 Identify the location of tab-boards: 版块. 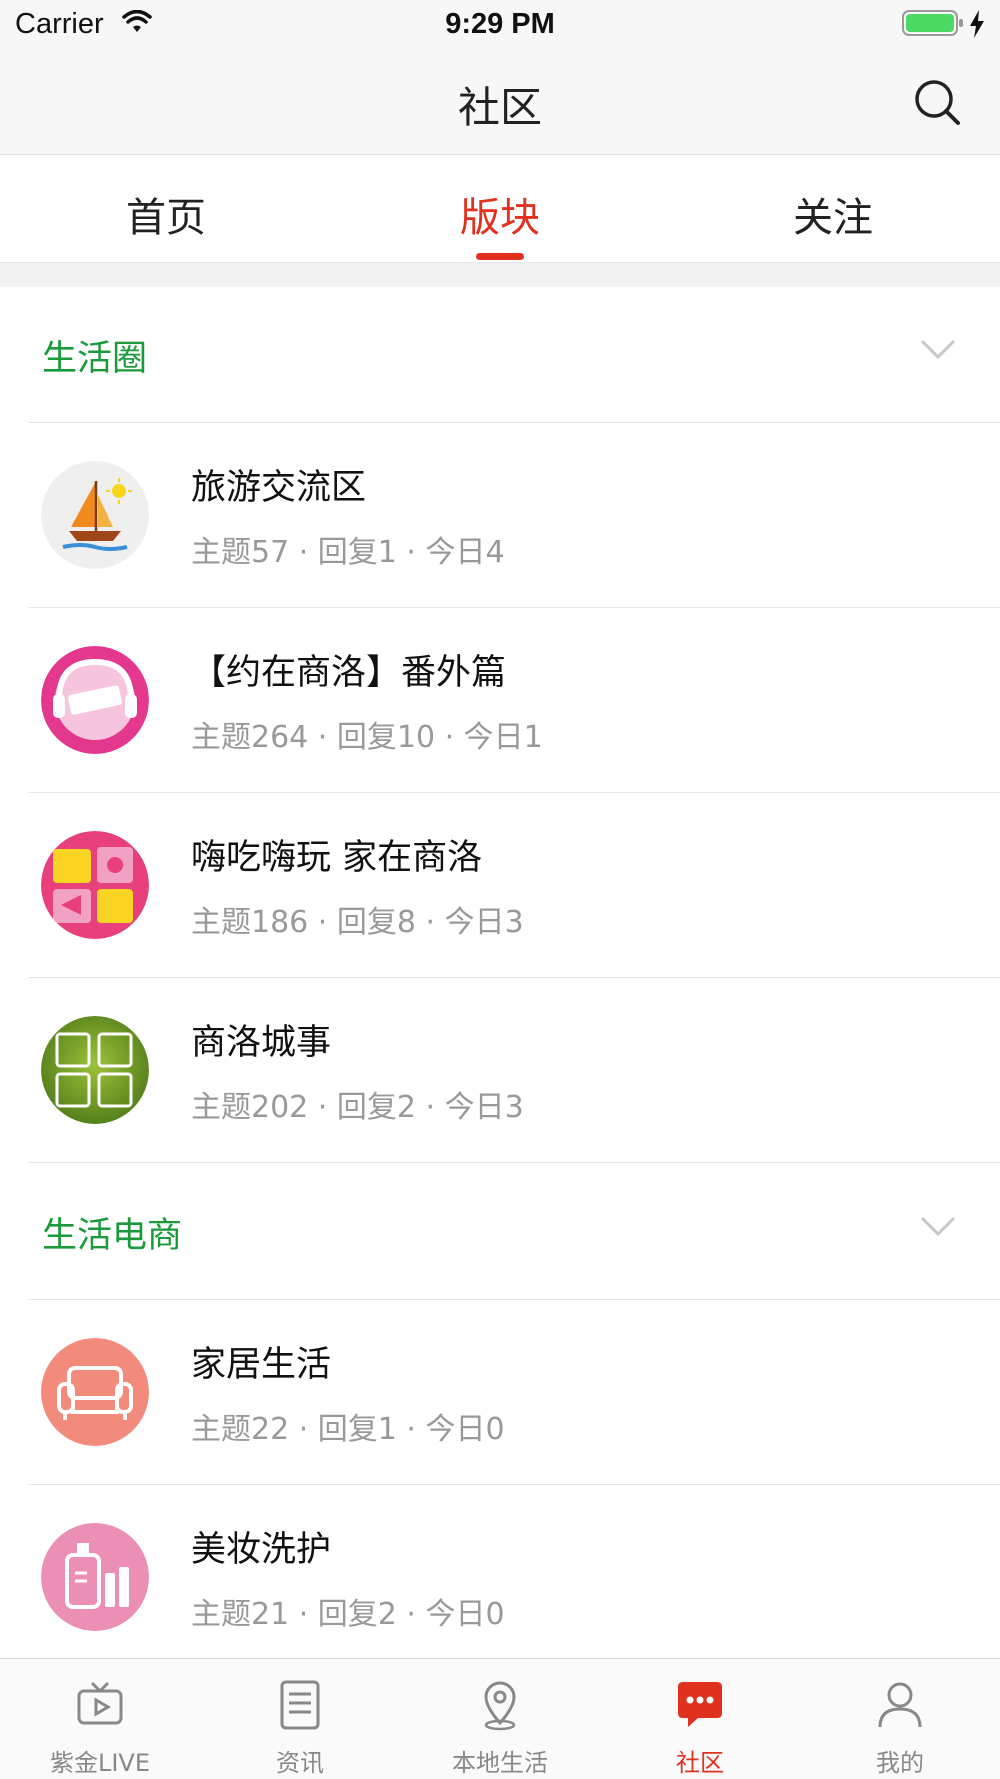
(500, 214).